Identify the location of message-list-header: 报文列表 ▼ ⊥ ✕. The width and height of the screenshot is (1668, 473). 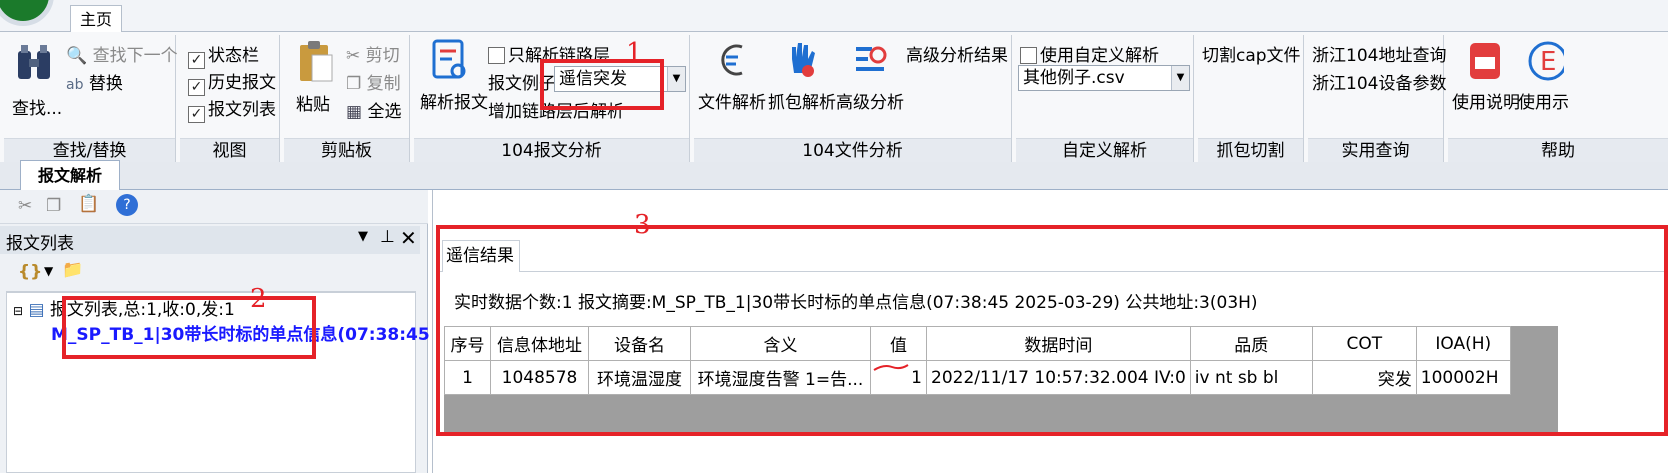
(210, 240).